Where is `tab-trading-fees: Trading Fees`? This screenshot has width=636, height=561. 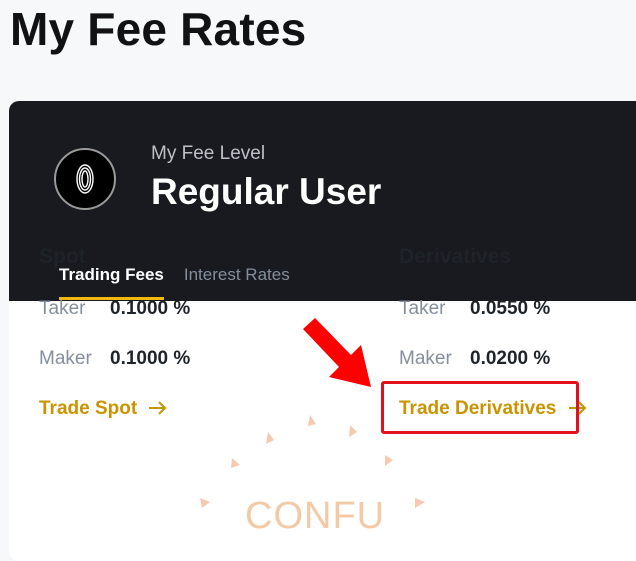 tab-trading-fees: Trading Fees is located at coordinates (111, 283).